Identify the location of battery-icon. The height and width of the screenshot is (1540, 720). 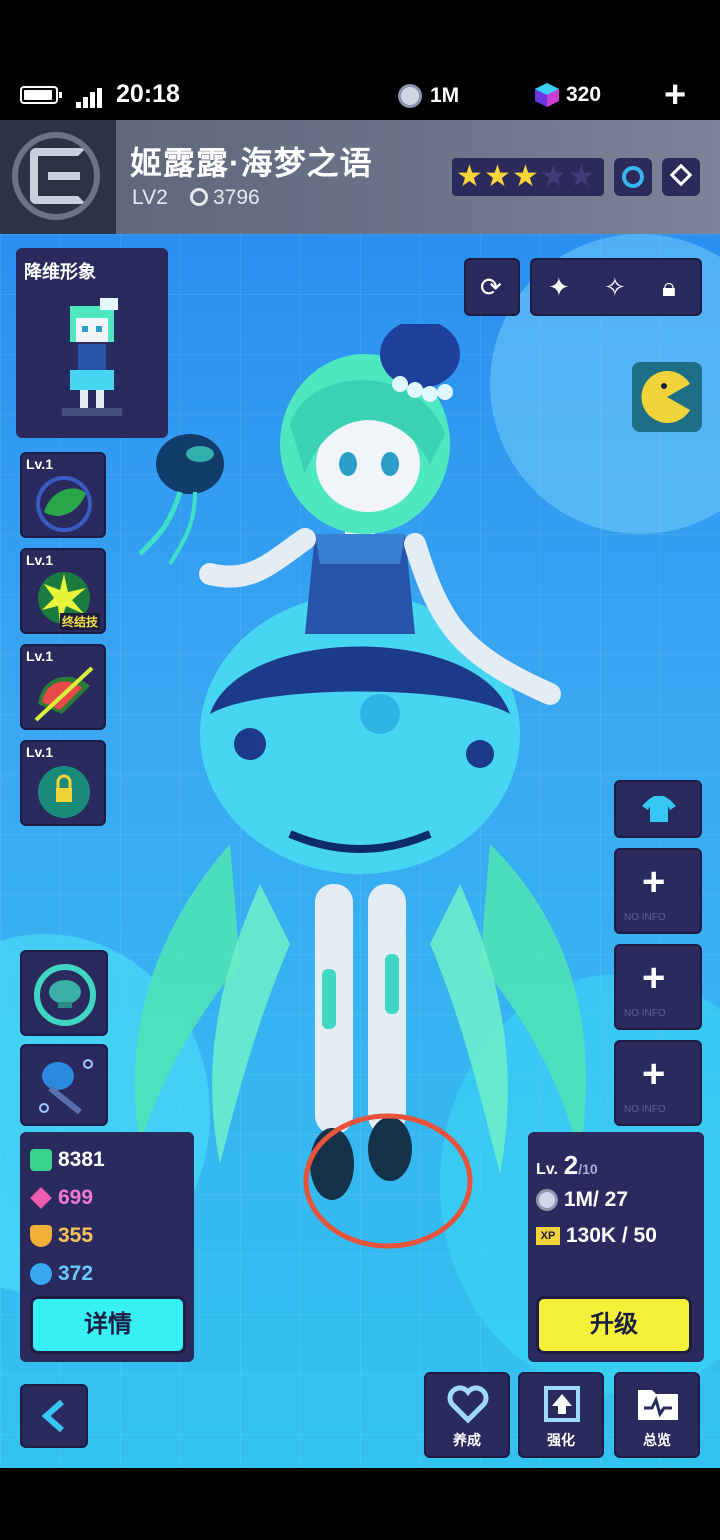
(41, 95).